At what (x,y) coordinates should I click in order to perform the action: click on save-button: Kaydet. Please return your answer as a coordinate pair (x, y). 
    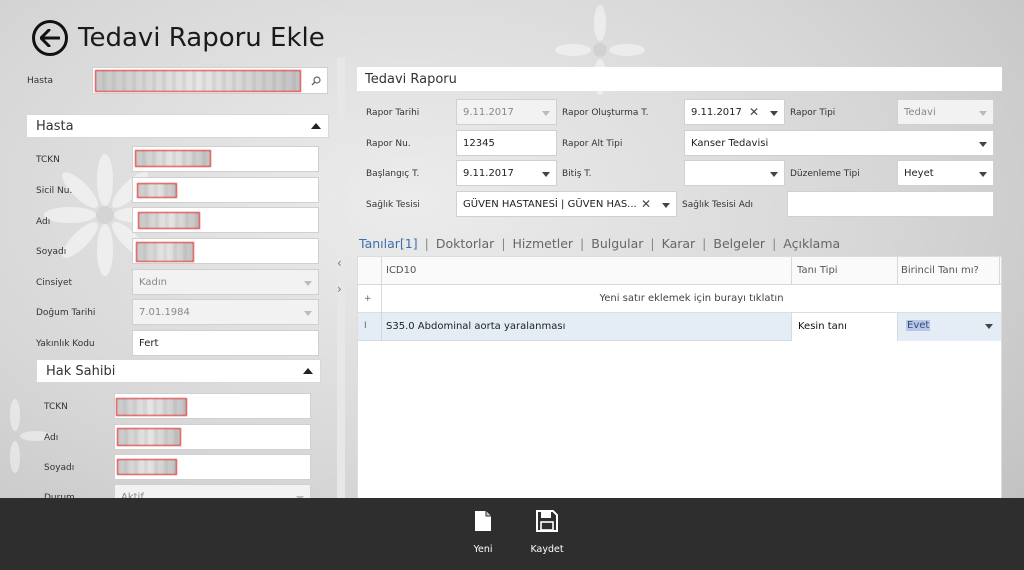
    Looking at the image, I should click on (547, 532).